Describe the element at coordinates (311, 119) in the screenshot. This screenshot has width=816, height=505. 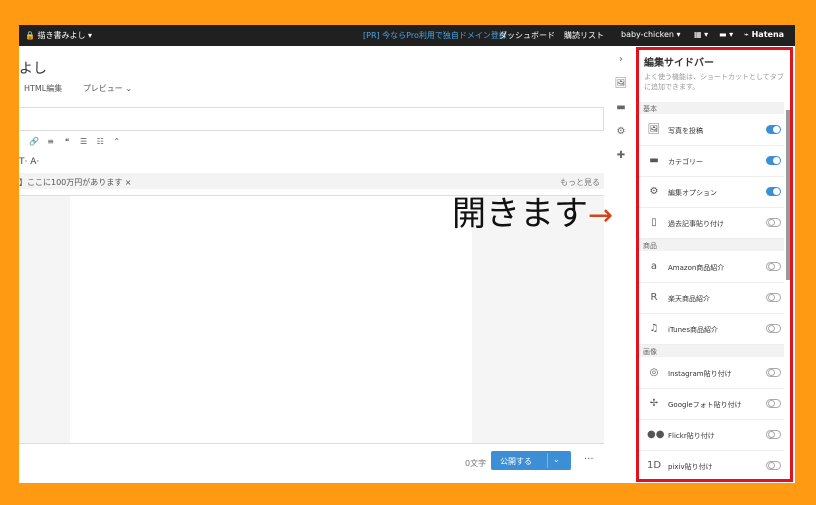
I see `title-field` at that location.